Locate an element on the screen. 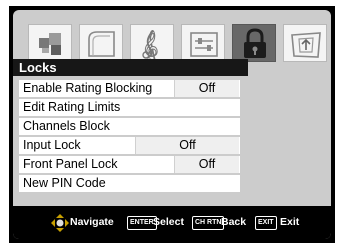  menu-item-label: Enable Rating Blocking is located at coordinates (88, 88).